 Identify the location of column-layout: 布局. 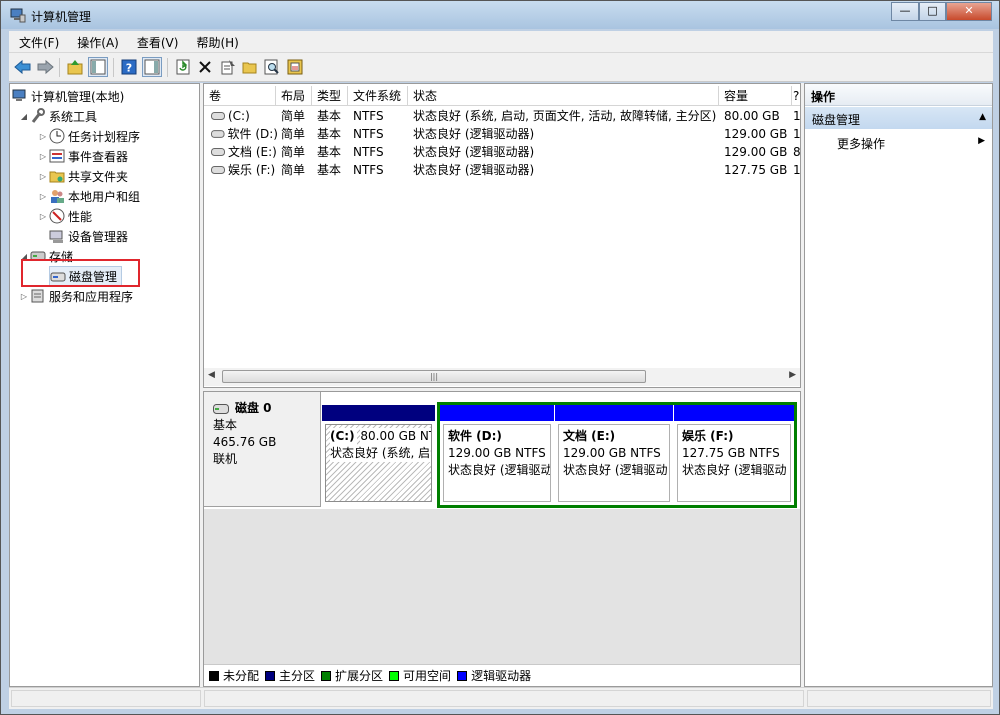
(294, 96).